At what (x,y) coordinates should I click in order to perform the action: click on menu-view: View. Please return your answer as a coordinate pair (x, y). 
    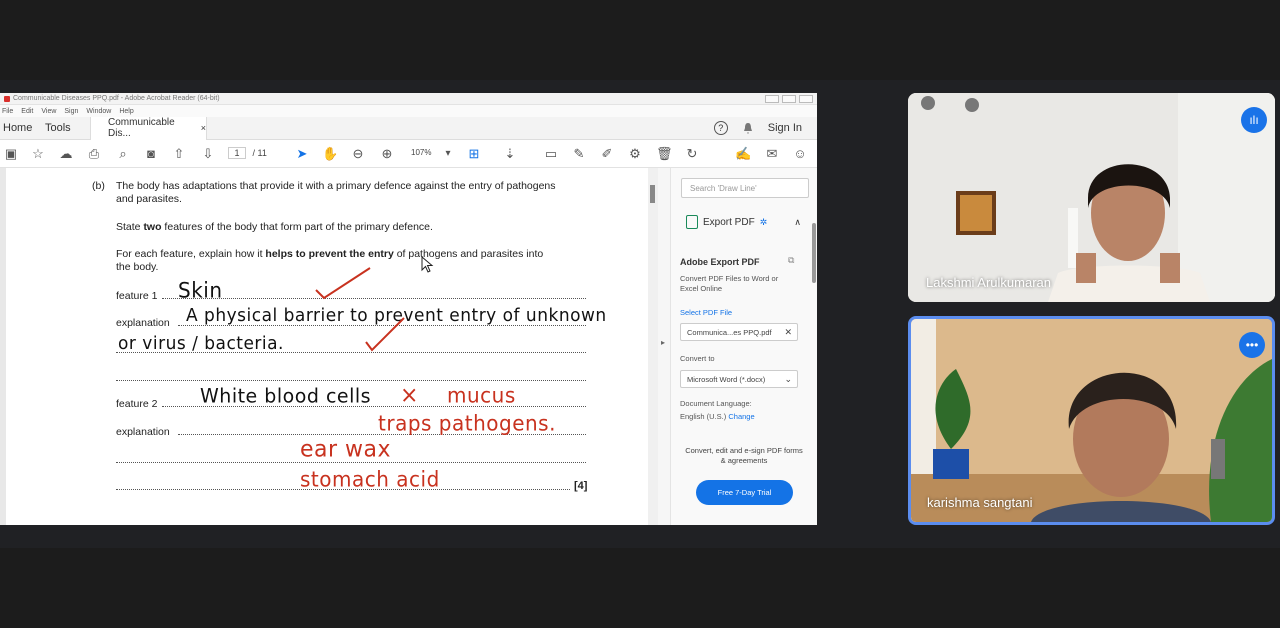
    Looking at the image, I should click on (48, 111).